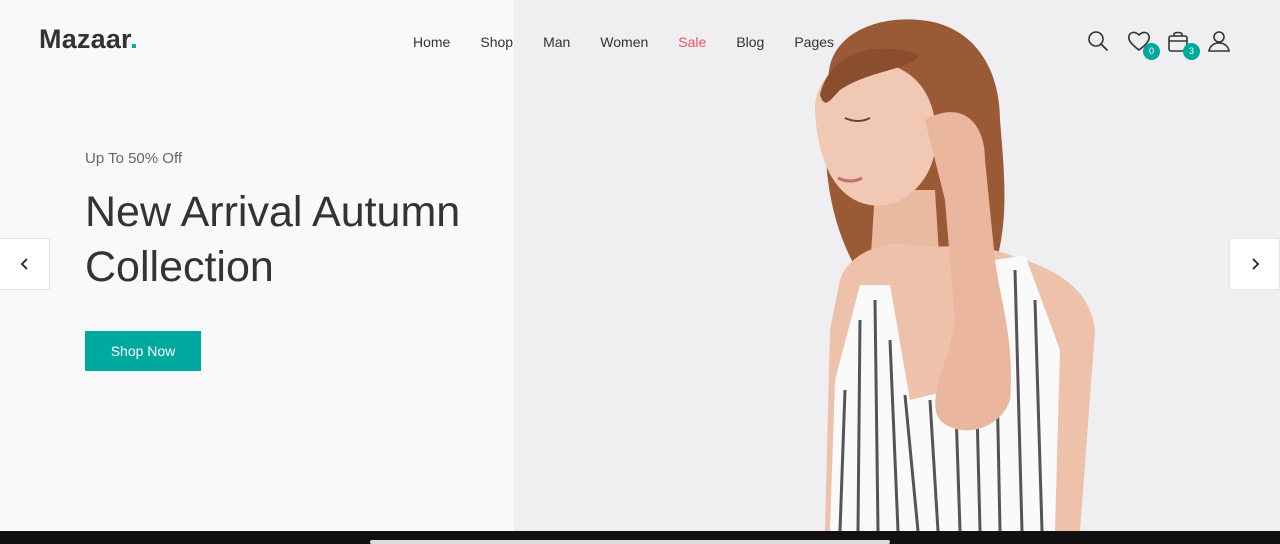 This screenshot has width=1280, height=544. Describe the element at coordinates (630, 542) in the screenshot. I see `horizontal-scrollbar` at that location.